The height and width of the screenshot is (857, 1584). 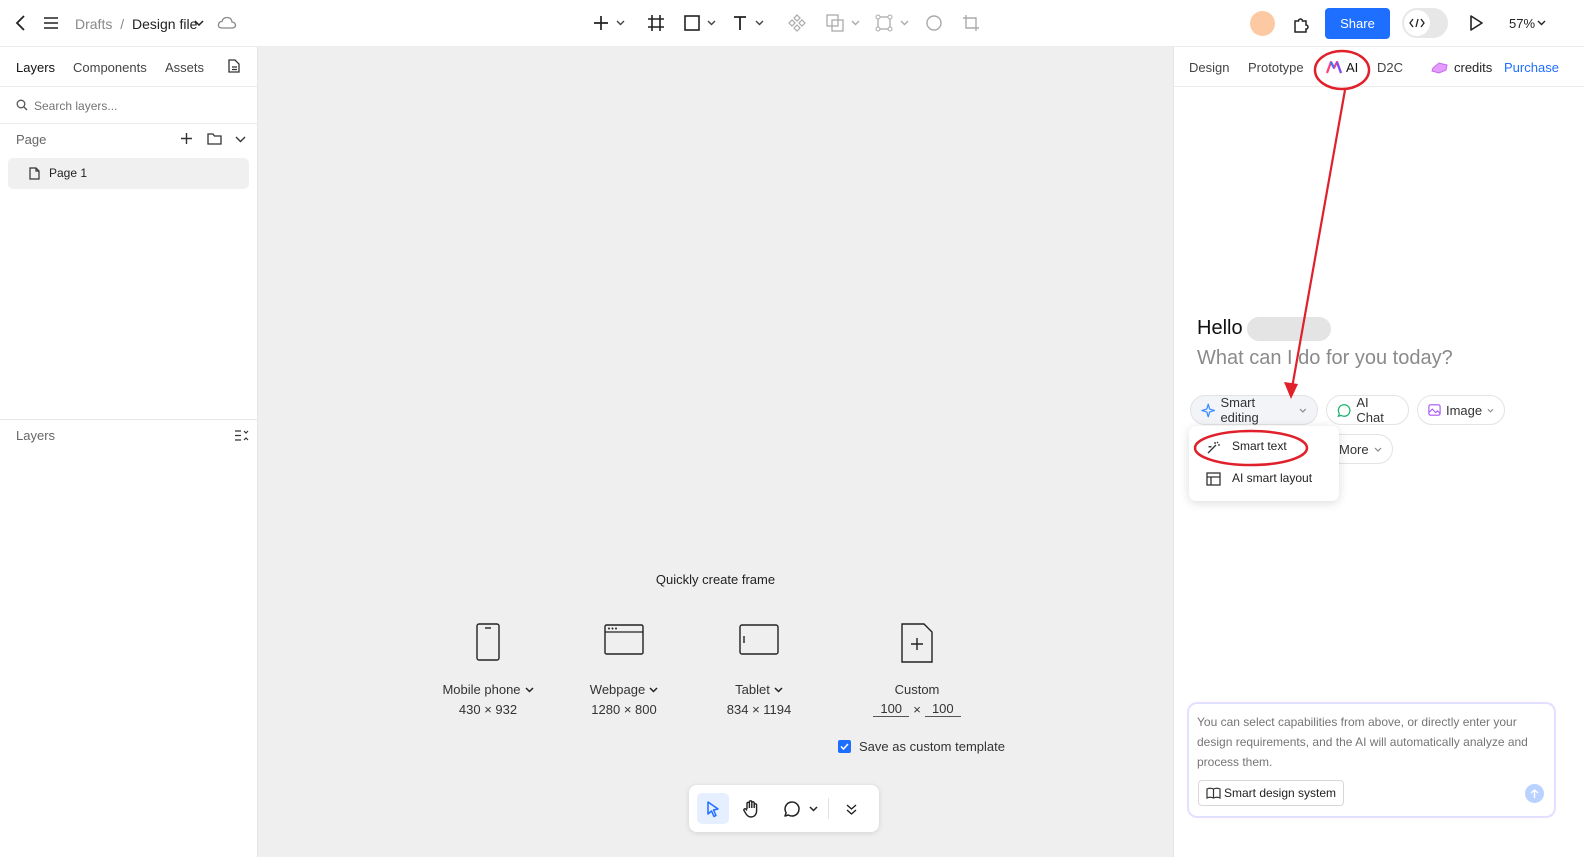 What do you see at coordinates (1282, 258) in the screenshot?
I see `annotation-overlay` at bounding box center [1282, 258].